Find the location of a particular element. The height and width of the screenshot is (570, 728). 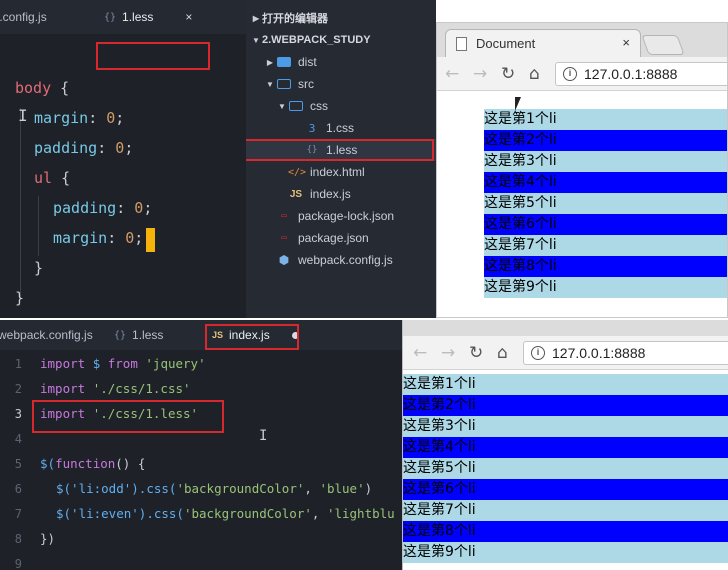

tree-item-index-html: </> index.html is located at coordinates (326, 172).